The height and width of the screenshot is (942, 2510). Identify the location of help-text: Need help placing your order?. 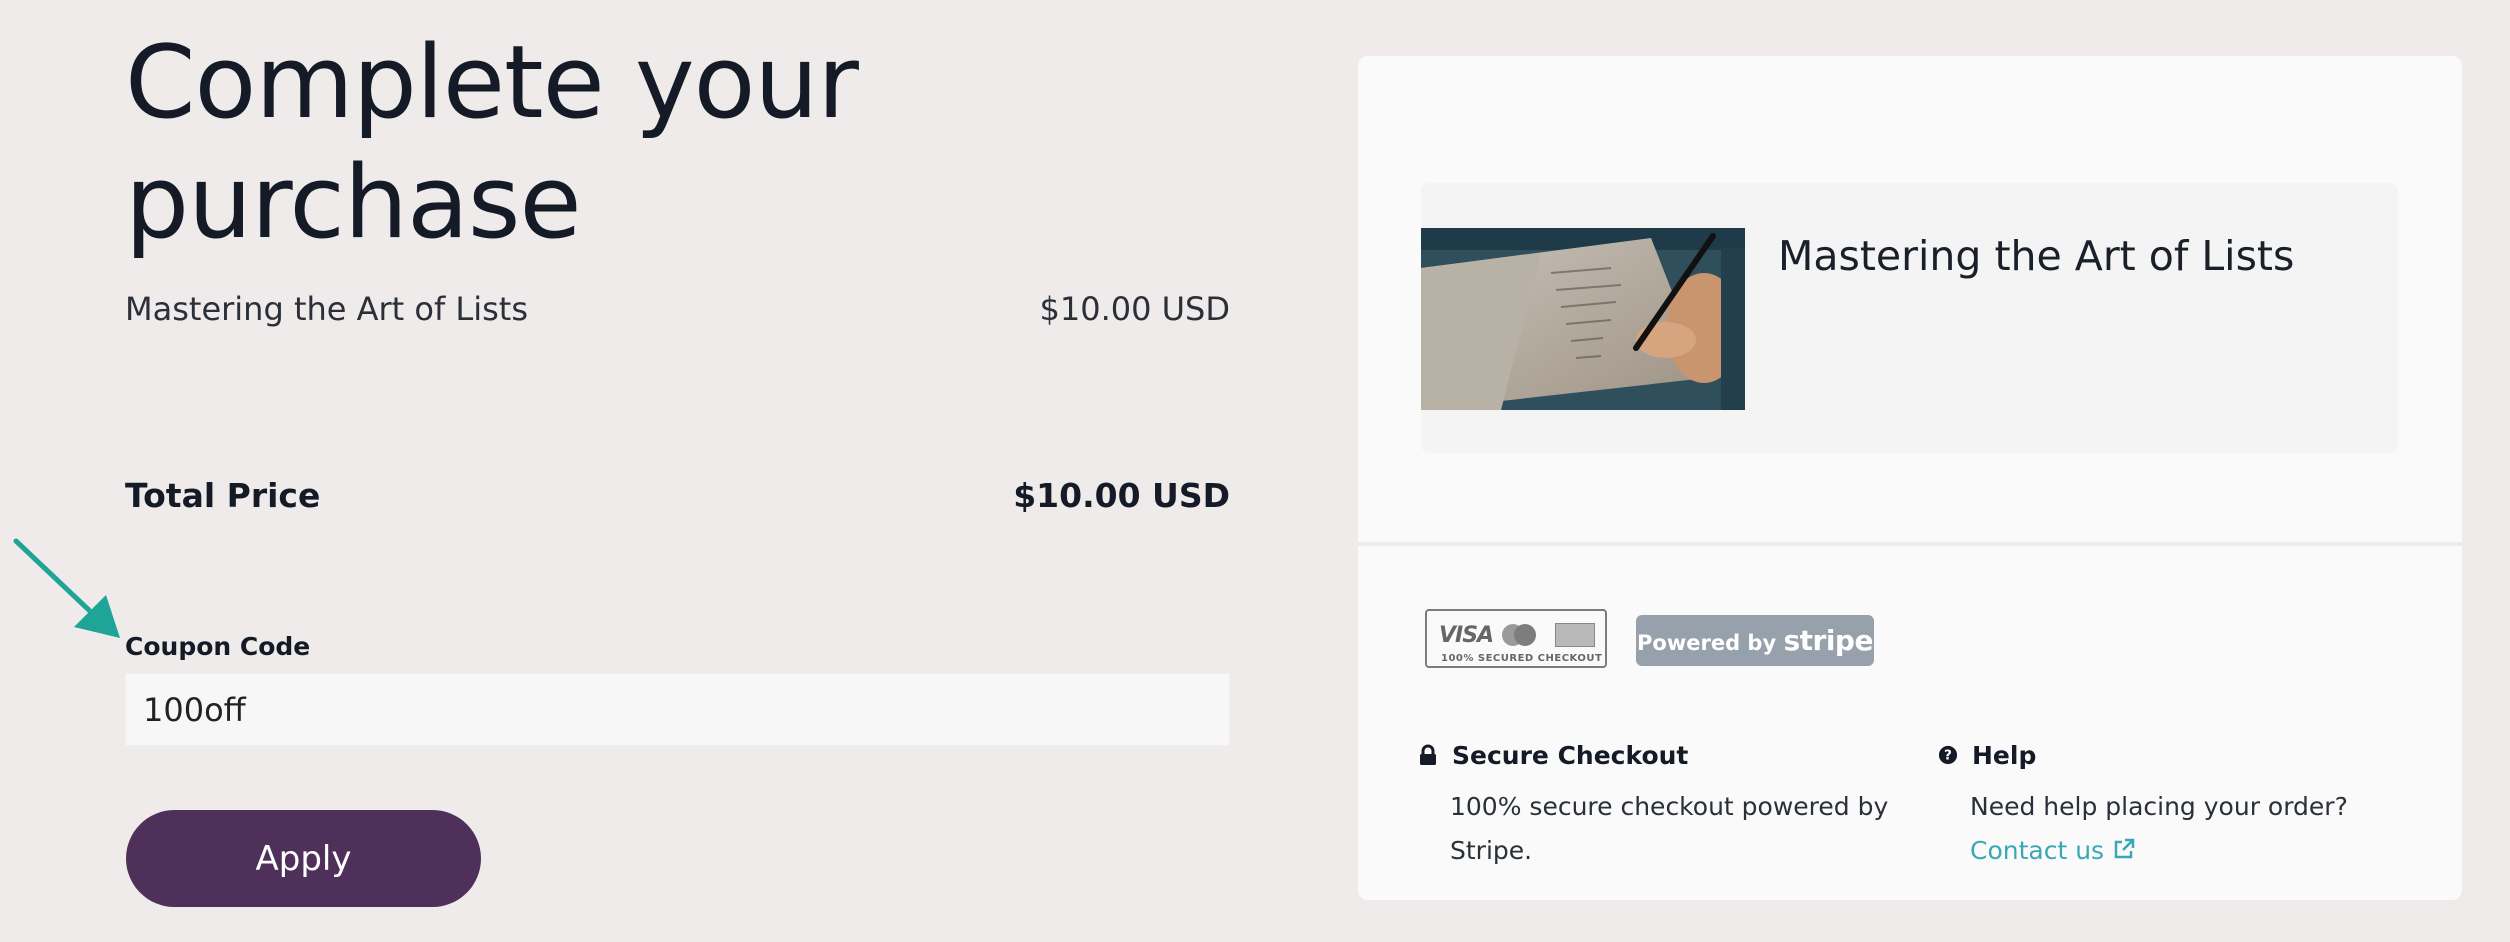
(2159, 806).